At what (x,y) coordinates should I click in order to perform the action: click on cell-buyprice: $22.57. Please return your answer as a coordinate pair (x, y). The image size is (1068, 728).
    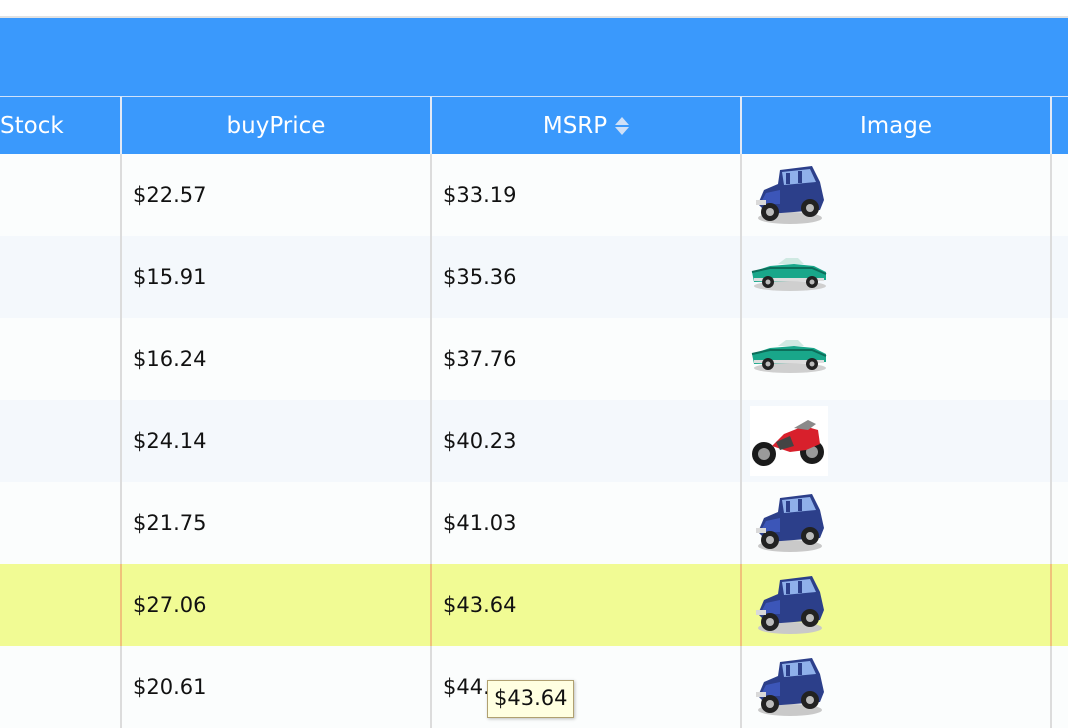
    Looking at the image, I should click on (277, 195).